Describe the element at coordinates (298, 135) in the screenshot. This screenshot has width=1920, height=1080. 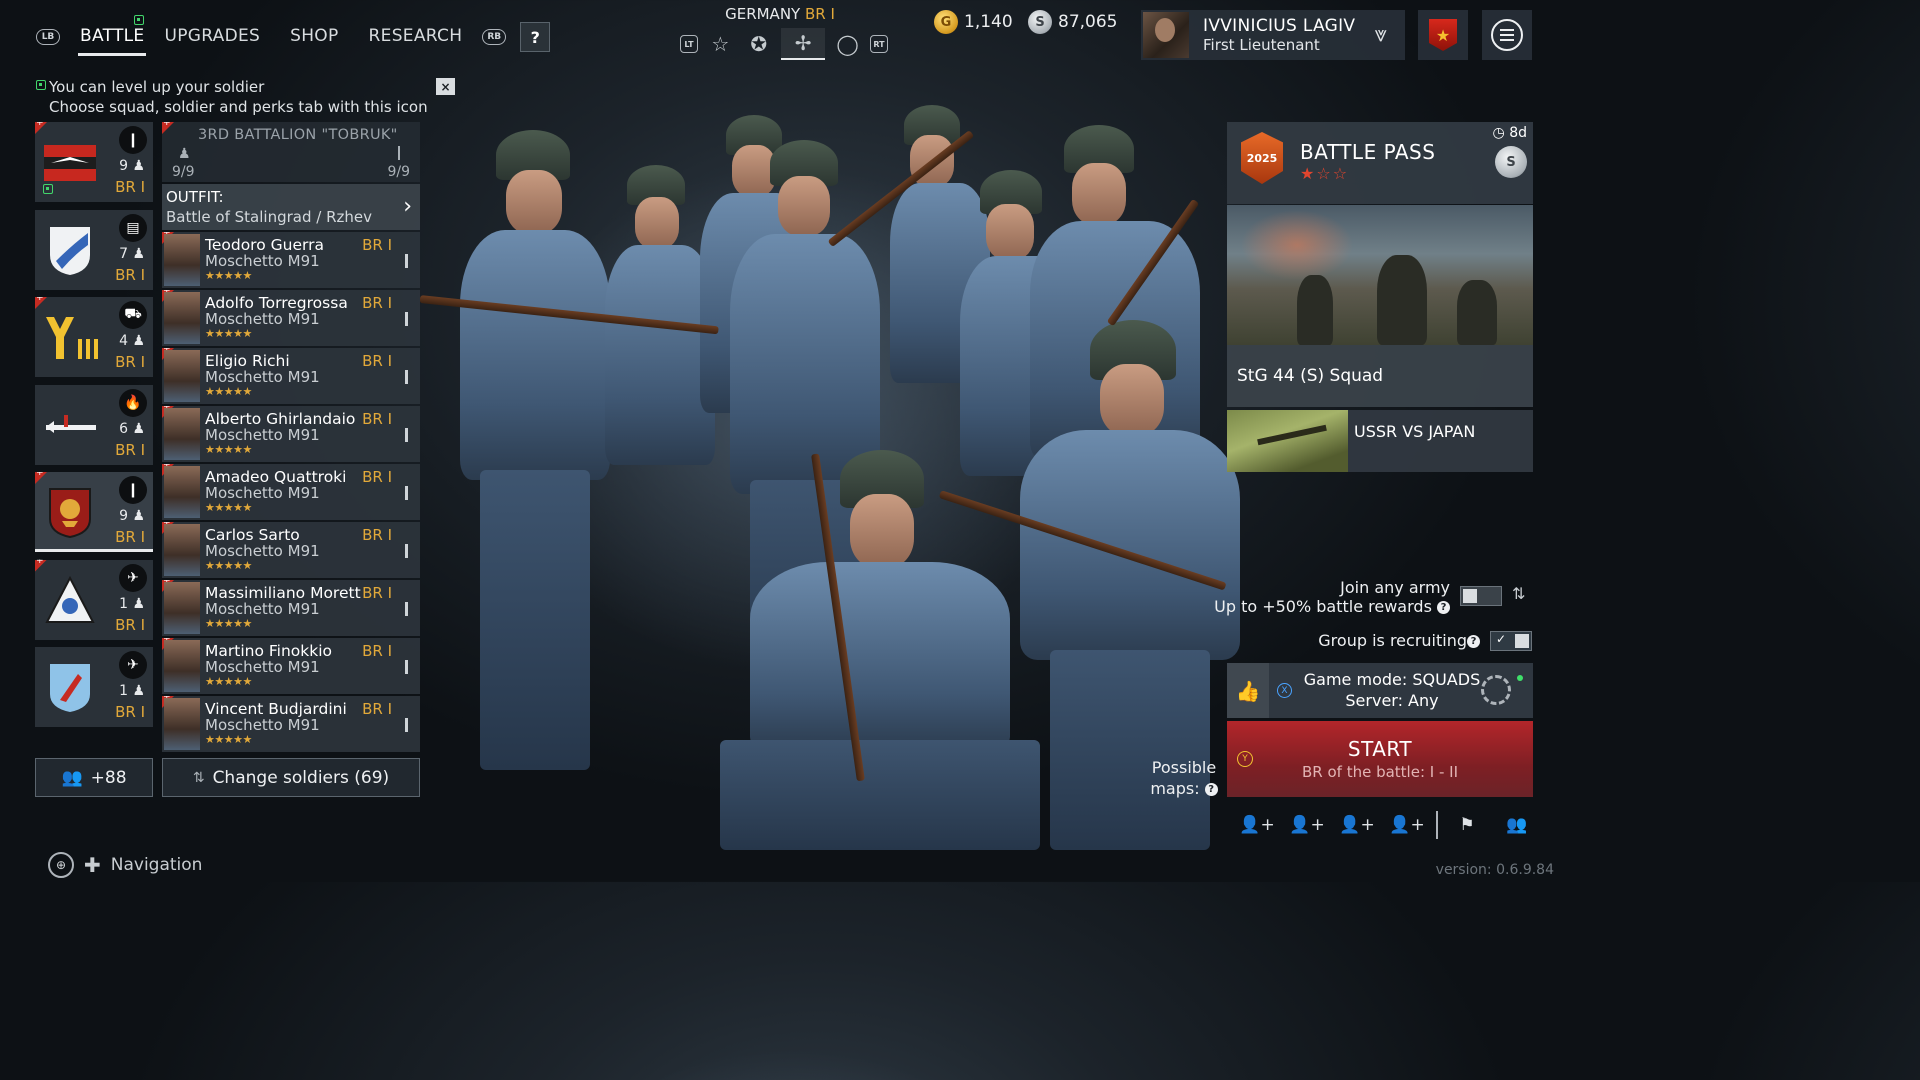
I see `squad-name: 3RD BATTALION "TOBRUK"` at that location.